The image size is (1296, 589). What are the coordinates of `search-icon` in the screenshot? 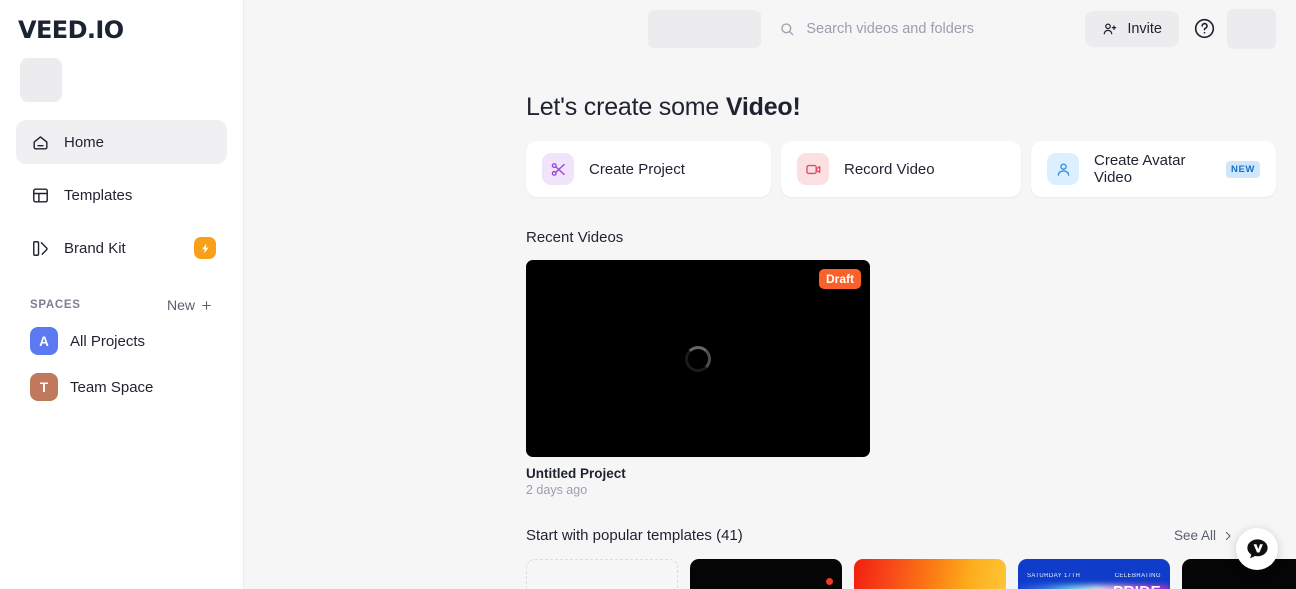 It's located at (787, 28).